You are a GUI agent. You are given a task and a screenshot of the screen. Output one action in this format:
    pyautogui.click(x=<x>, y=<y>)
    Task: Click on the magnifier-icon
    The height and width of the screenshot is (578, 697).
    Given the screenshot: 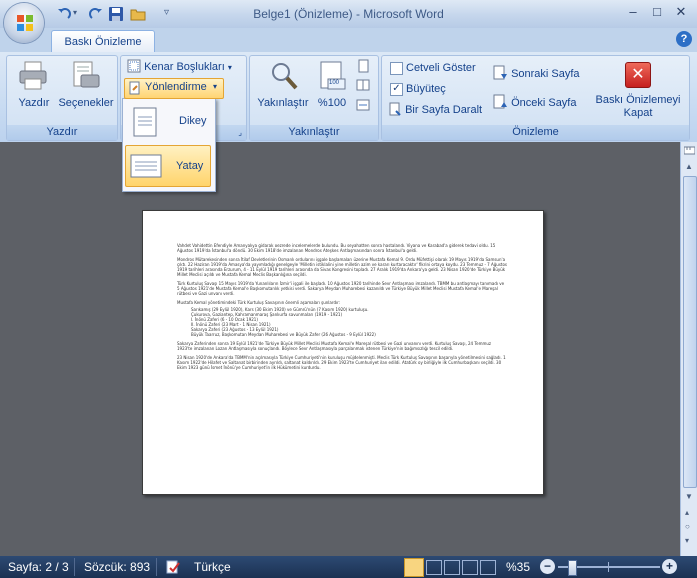 What is the action you would take?
    pyautogui.click(x=285, y=76)
    